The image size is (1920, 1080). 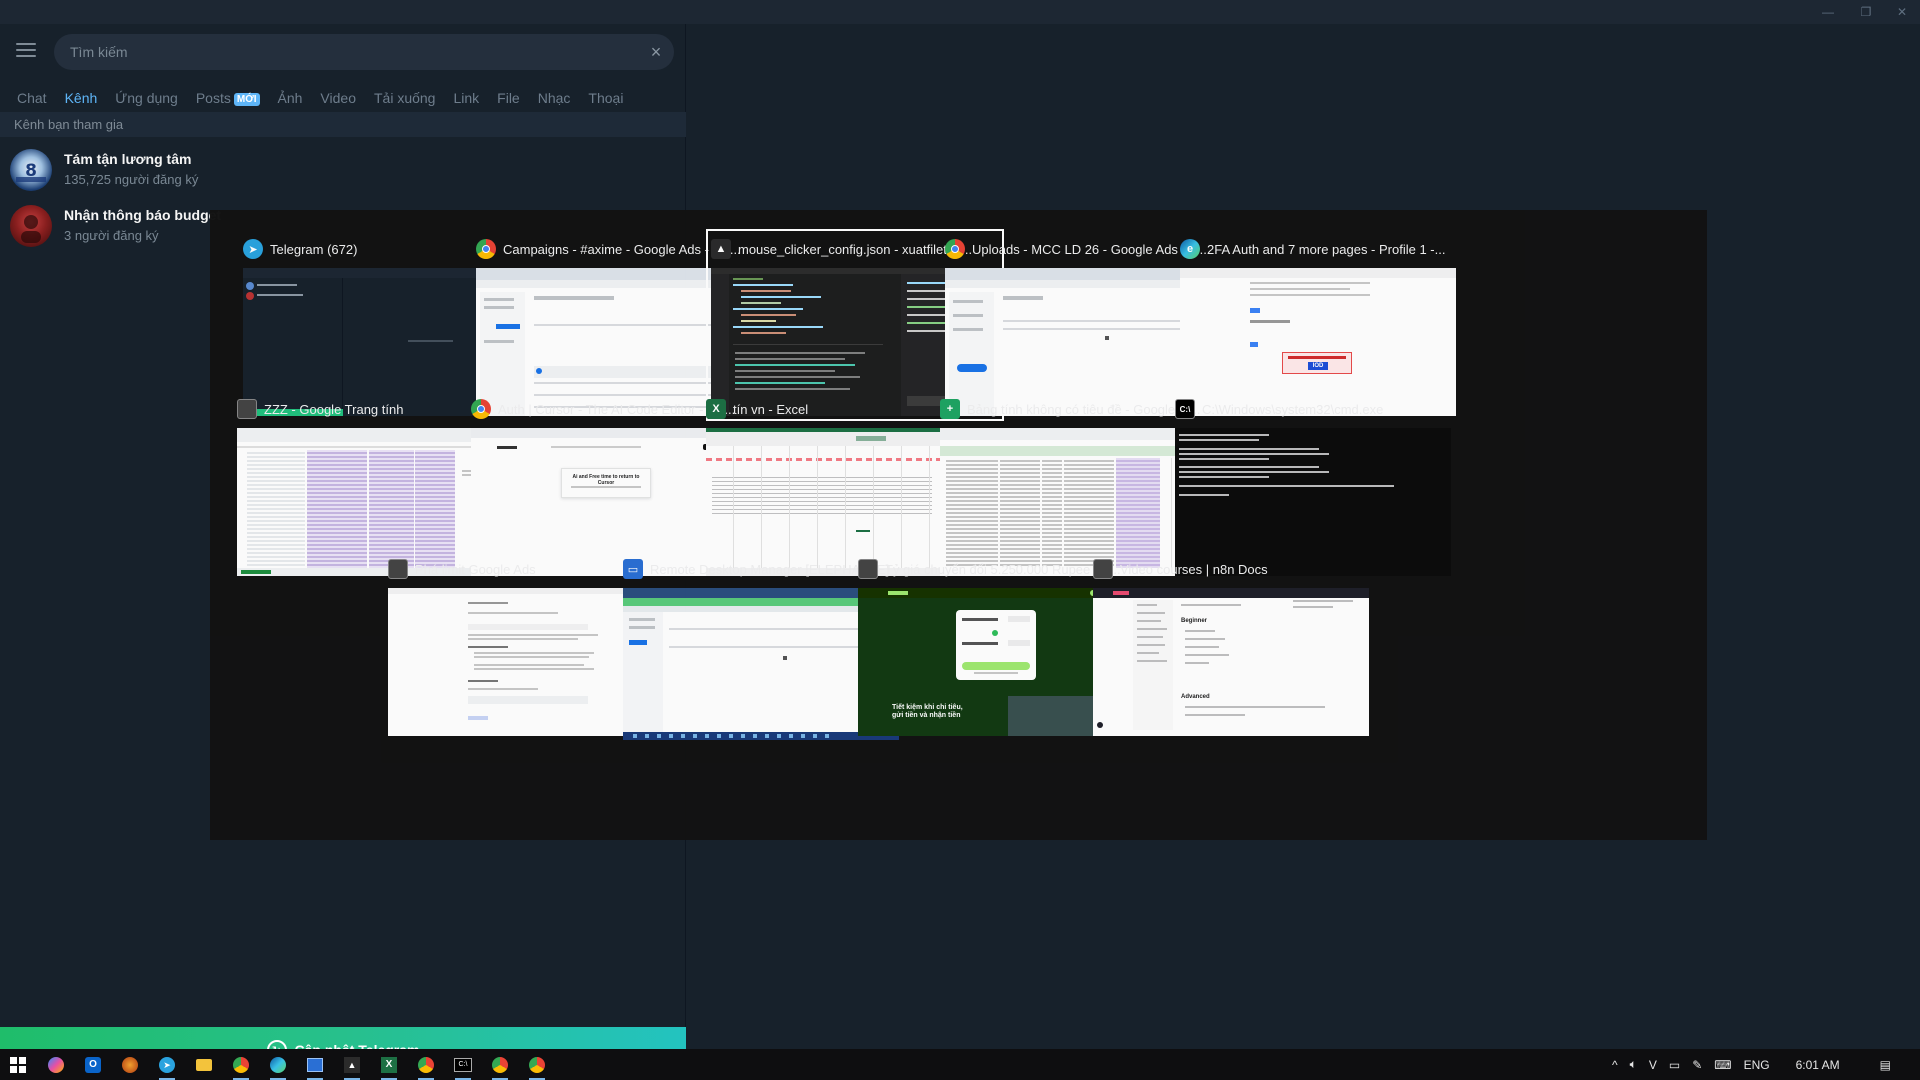 What do you see at coordinates (246, 99) in the screenshot?
I see `new-badge: MỚI` at bounding box center [246, 99].